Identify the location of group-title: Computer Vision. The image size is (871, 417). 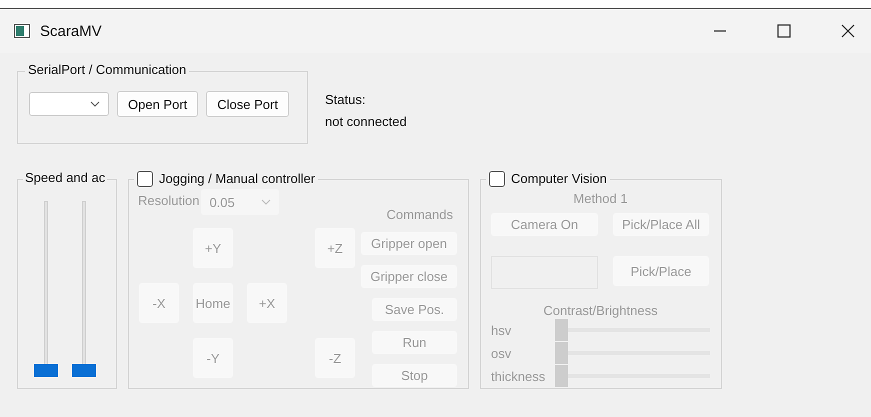
(559, 179).